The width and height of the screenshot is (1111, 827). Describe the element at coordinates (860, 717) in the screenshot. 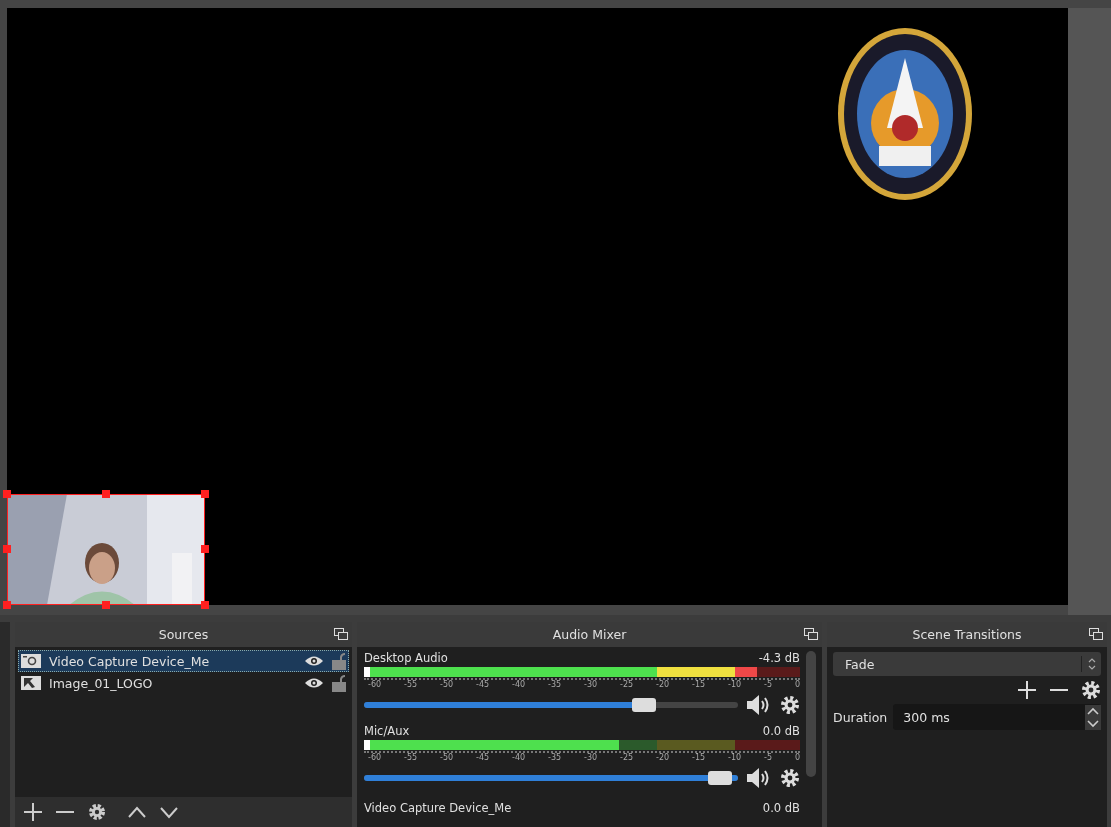

I see `duration-label: Duration` at that location.